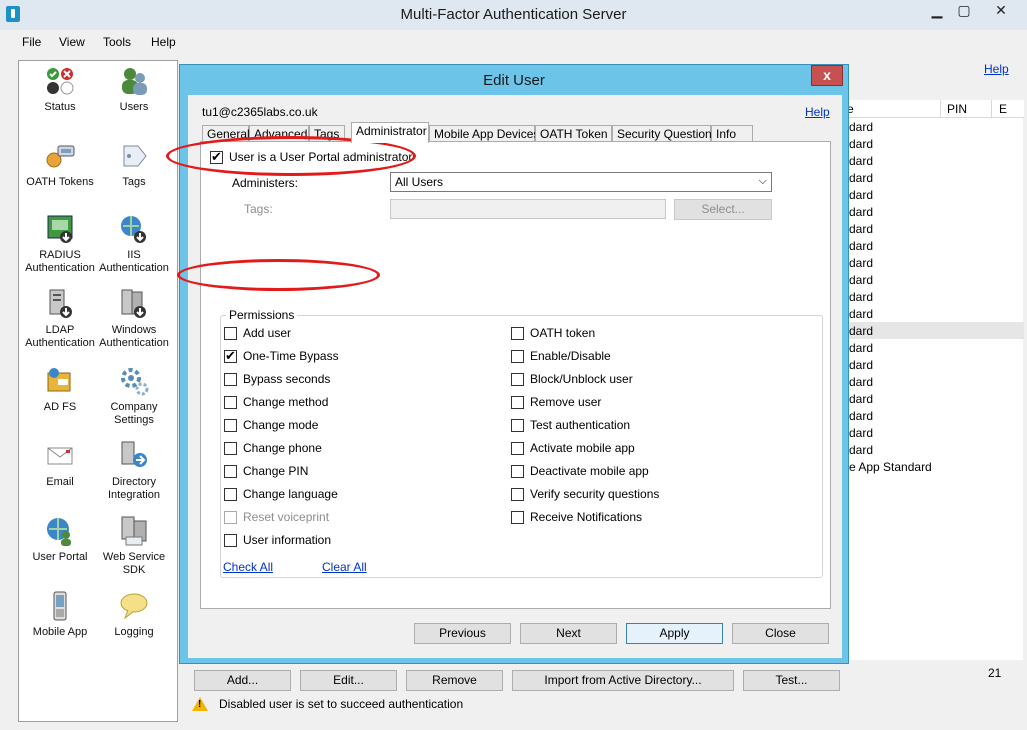 The width and height of the screenshot is (1027, 730). What do you see at coordinates (890, 467) in the screenshot?
I see `list-item: e App Standard` at bounding box center [890, 467].